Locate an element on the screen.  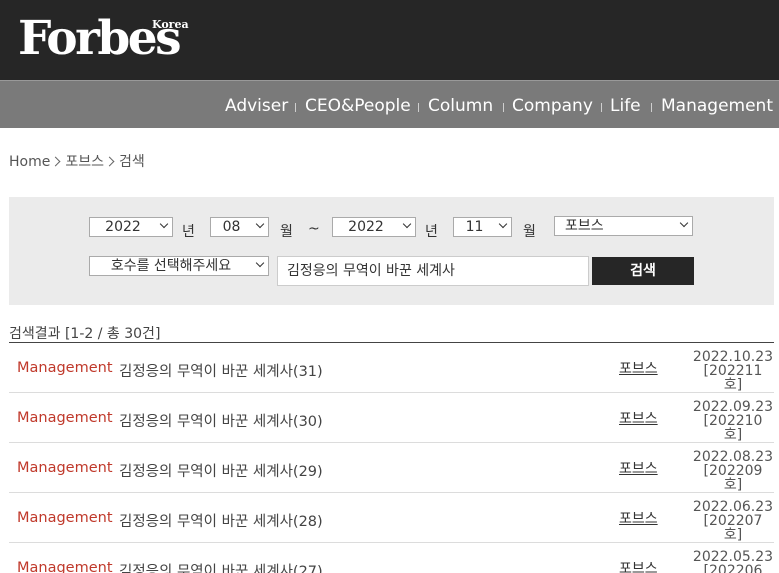
nav-item-company: Company is located at coordinates (552, 106).